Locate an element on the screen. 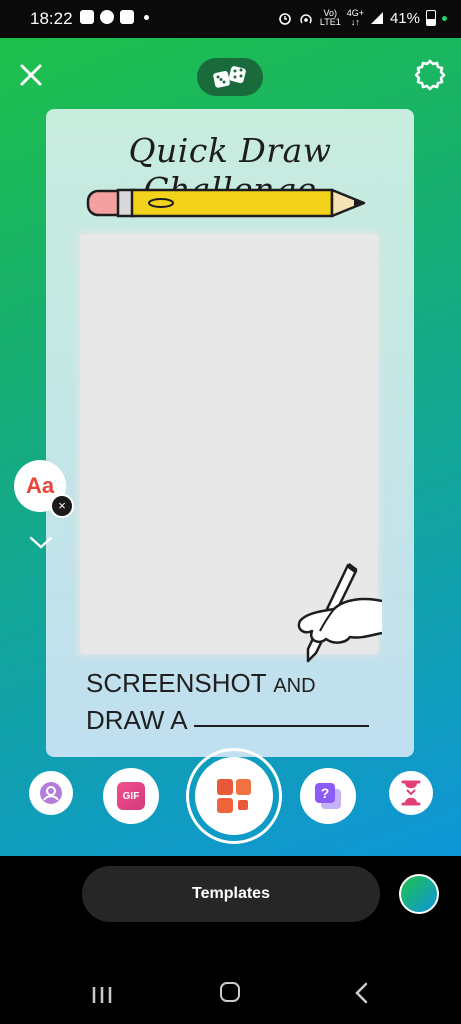 The image size is (461, 1024). status-right: Vo) LTE1 4G+ ↓↑ 41% is located at coordinates (362, 18).